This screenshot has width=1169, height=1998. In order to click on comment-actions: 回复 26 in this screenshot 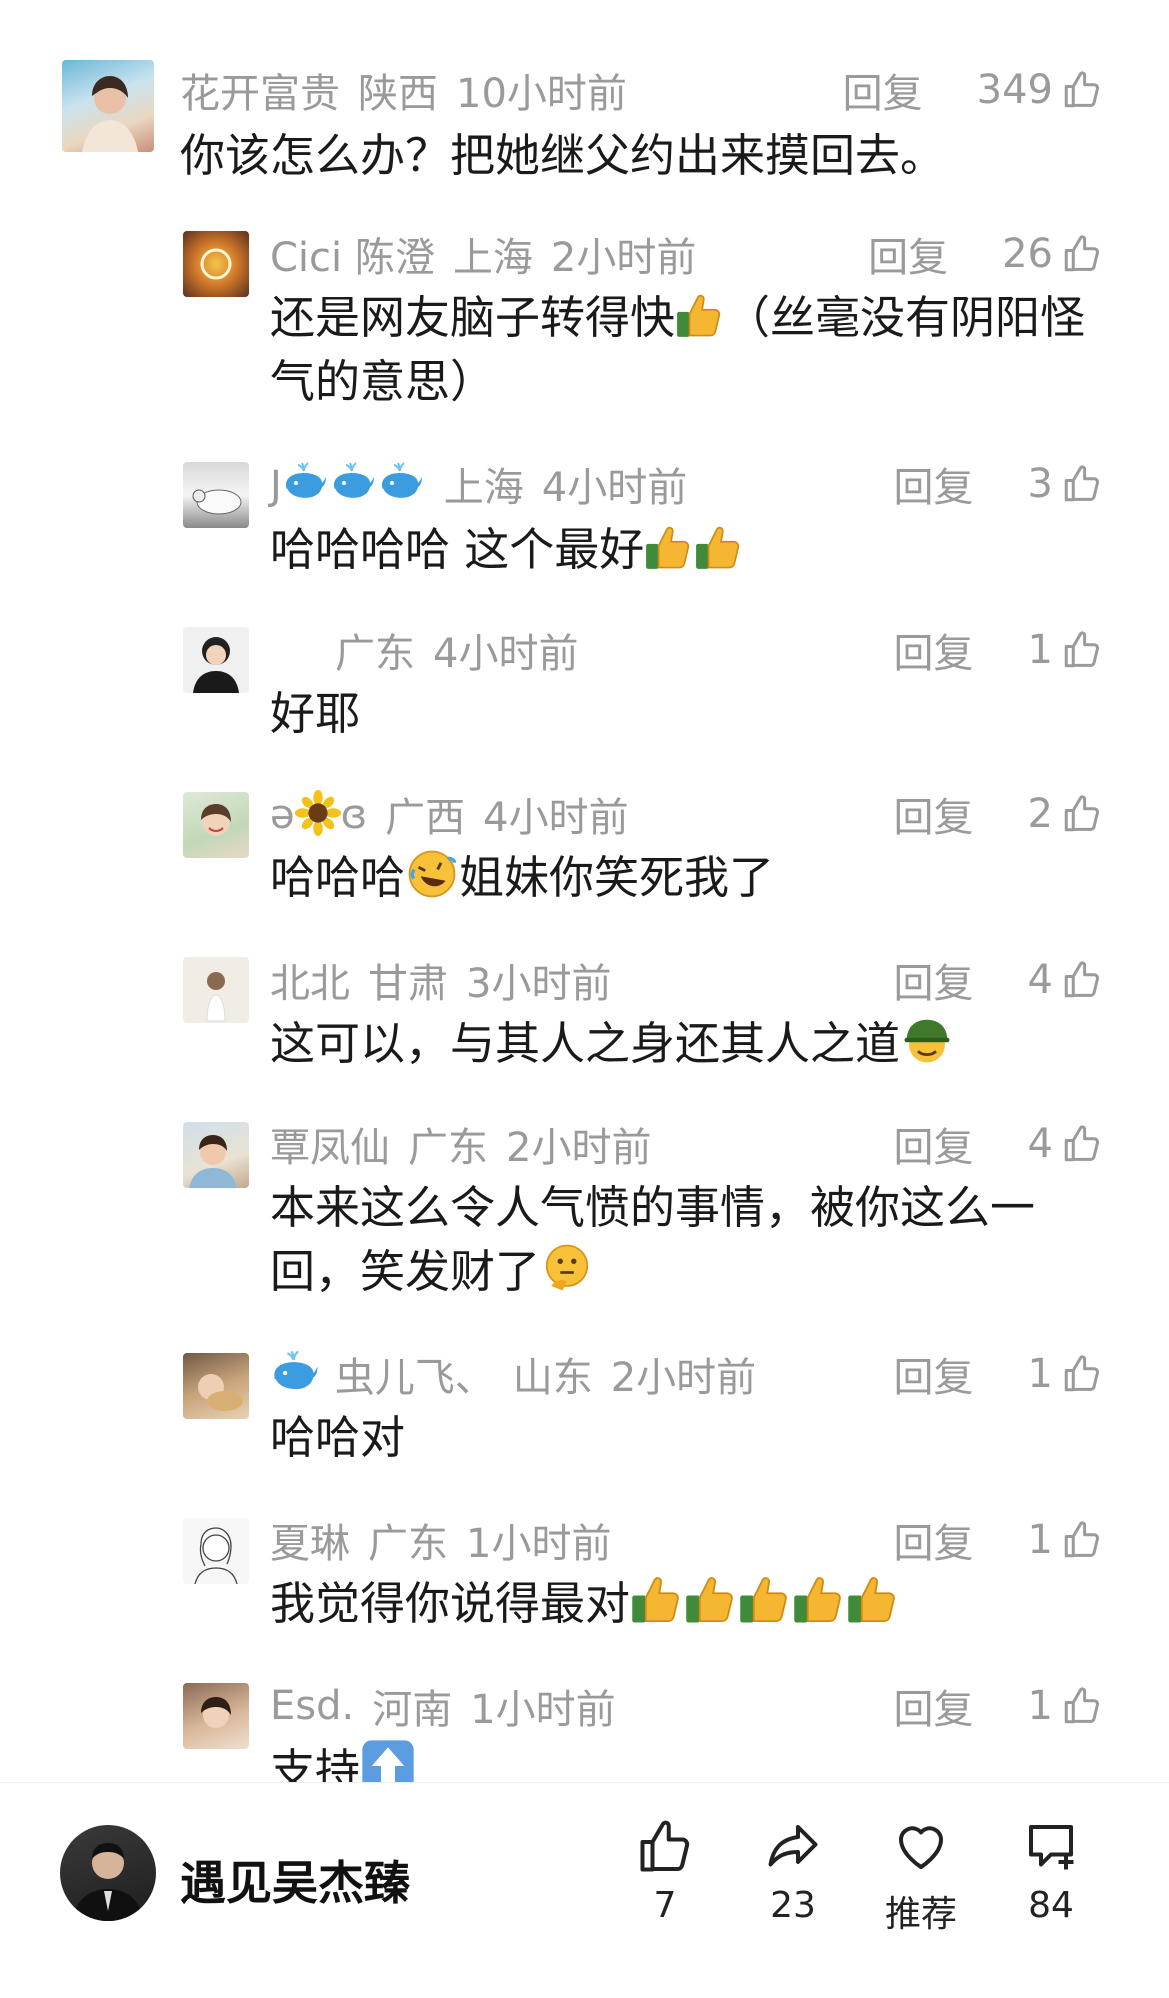, I will do `click(985, 254)`.